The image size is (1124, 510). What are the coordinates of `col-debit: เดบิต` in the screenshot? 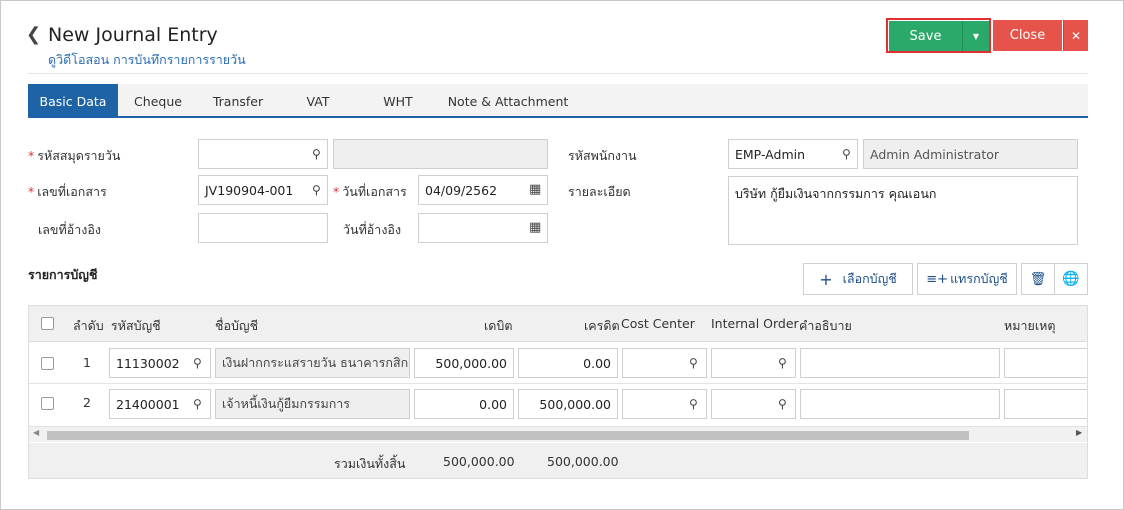 It's located at (498, 325).